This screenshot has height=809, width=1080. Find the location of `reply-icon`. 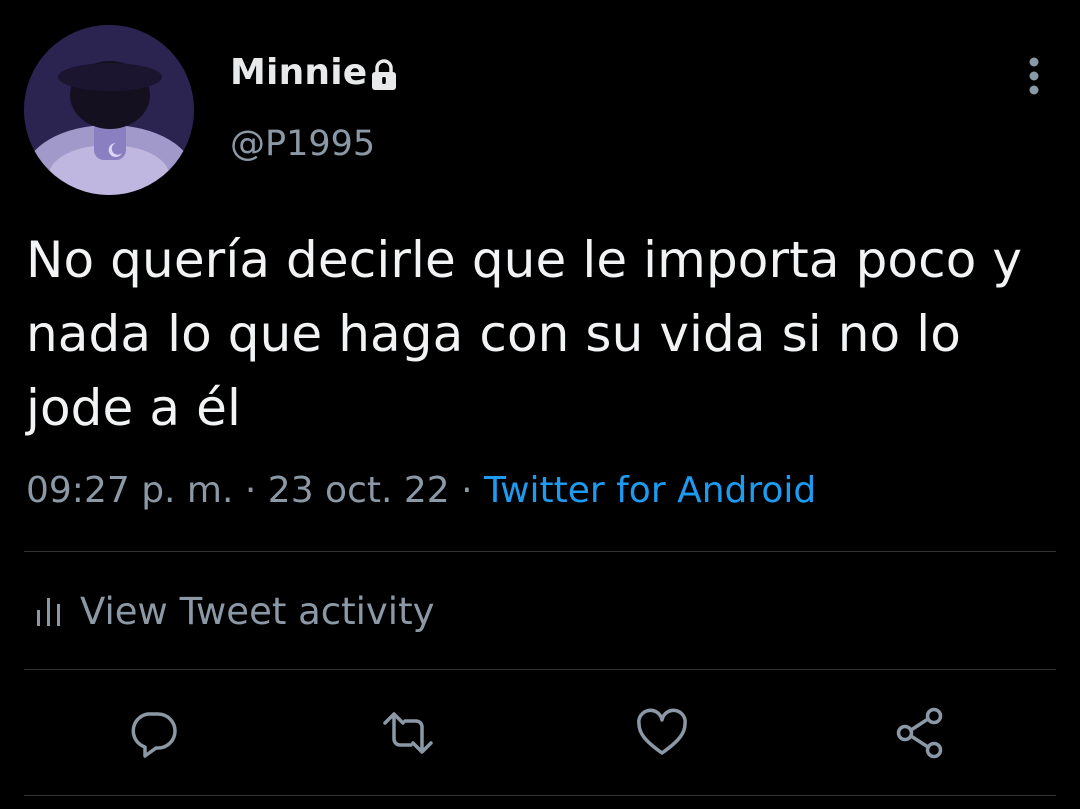

reply-icon is located at coordinates (154, 735).